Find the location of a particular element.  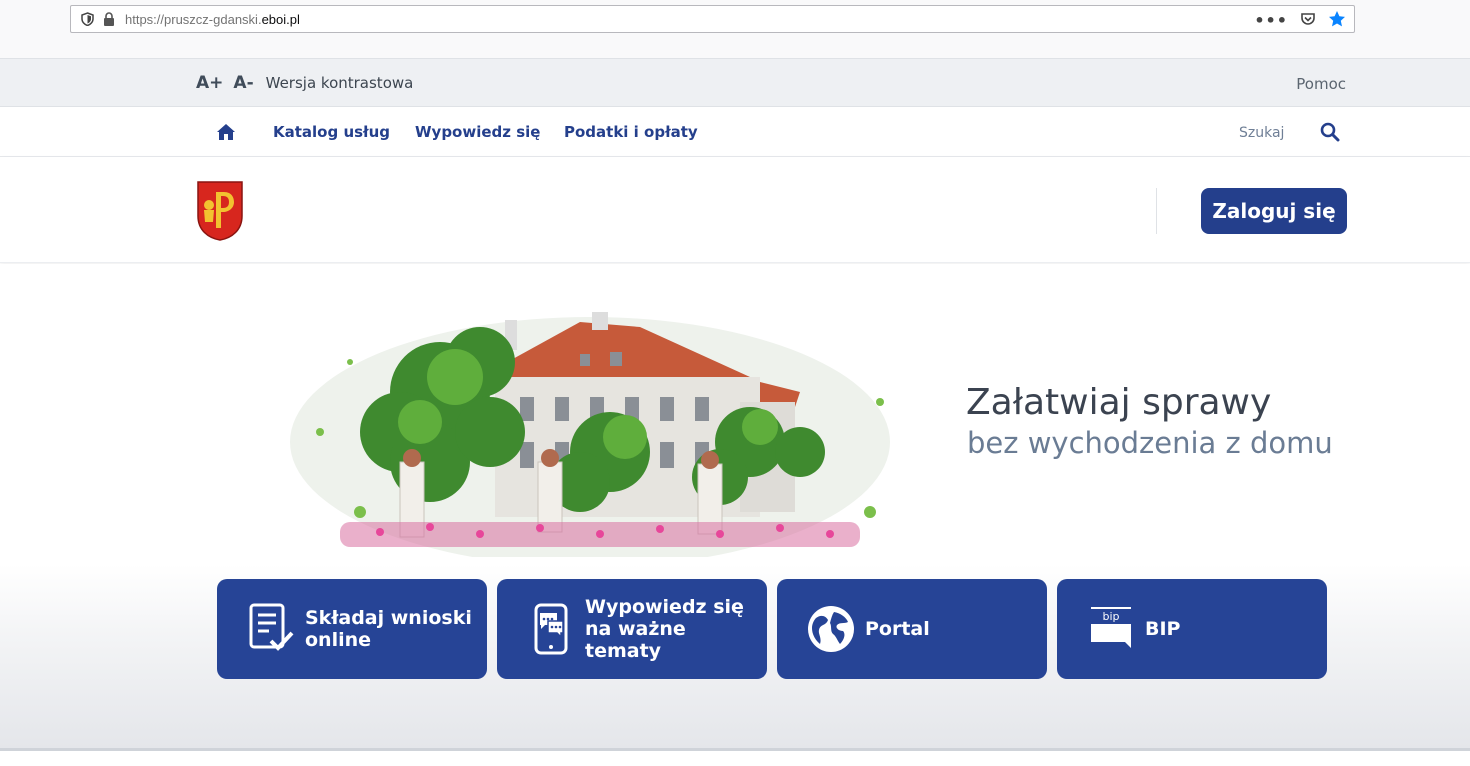

document-check-icon is located at coordinates (271, 629).